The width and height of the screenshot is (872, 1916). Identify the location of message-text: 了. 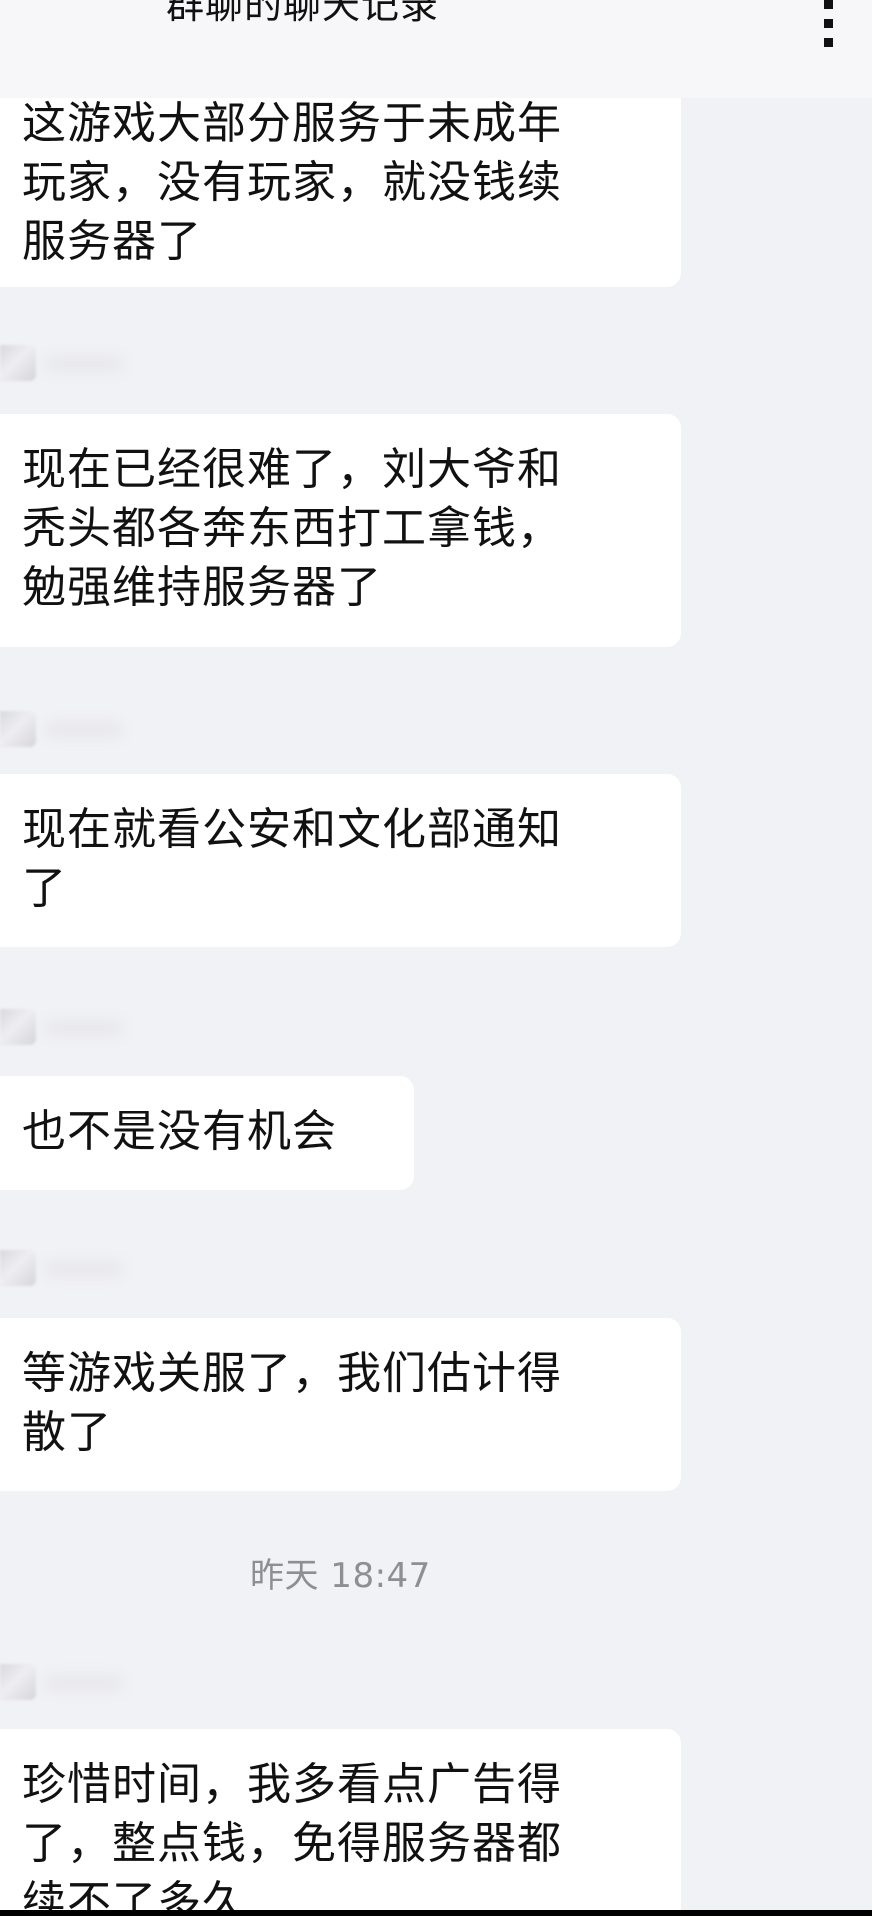
(44, 888).